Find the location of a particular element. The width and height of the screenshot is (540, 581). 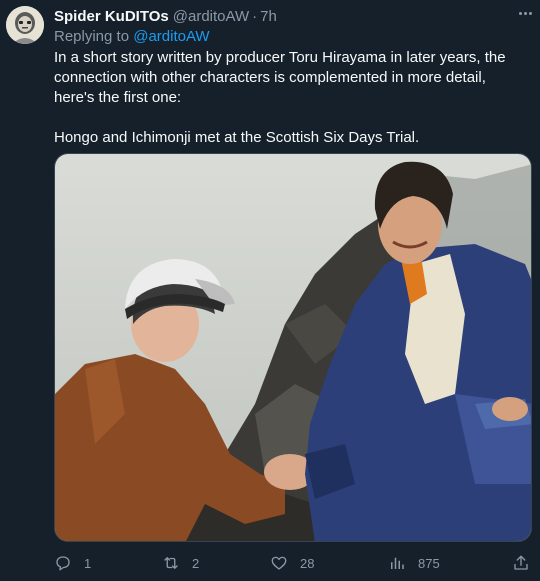

analytics-bars-icon is located at coordinates (397, 563).